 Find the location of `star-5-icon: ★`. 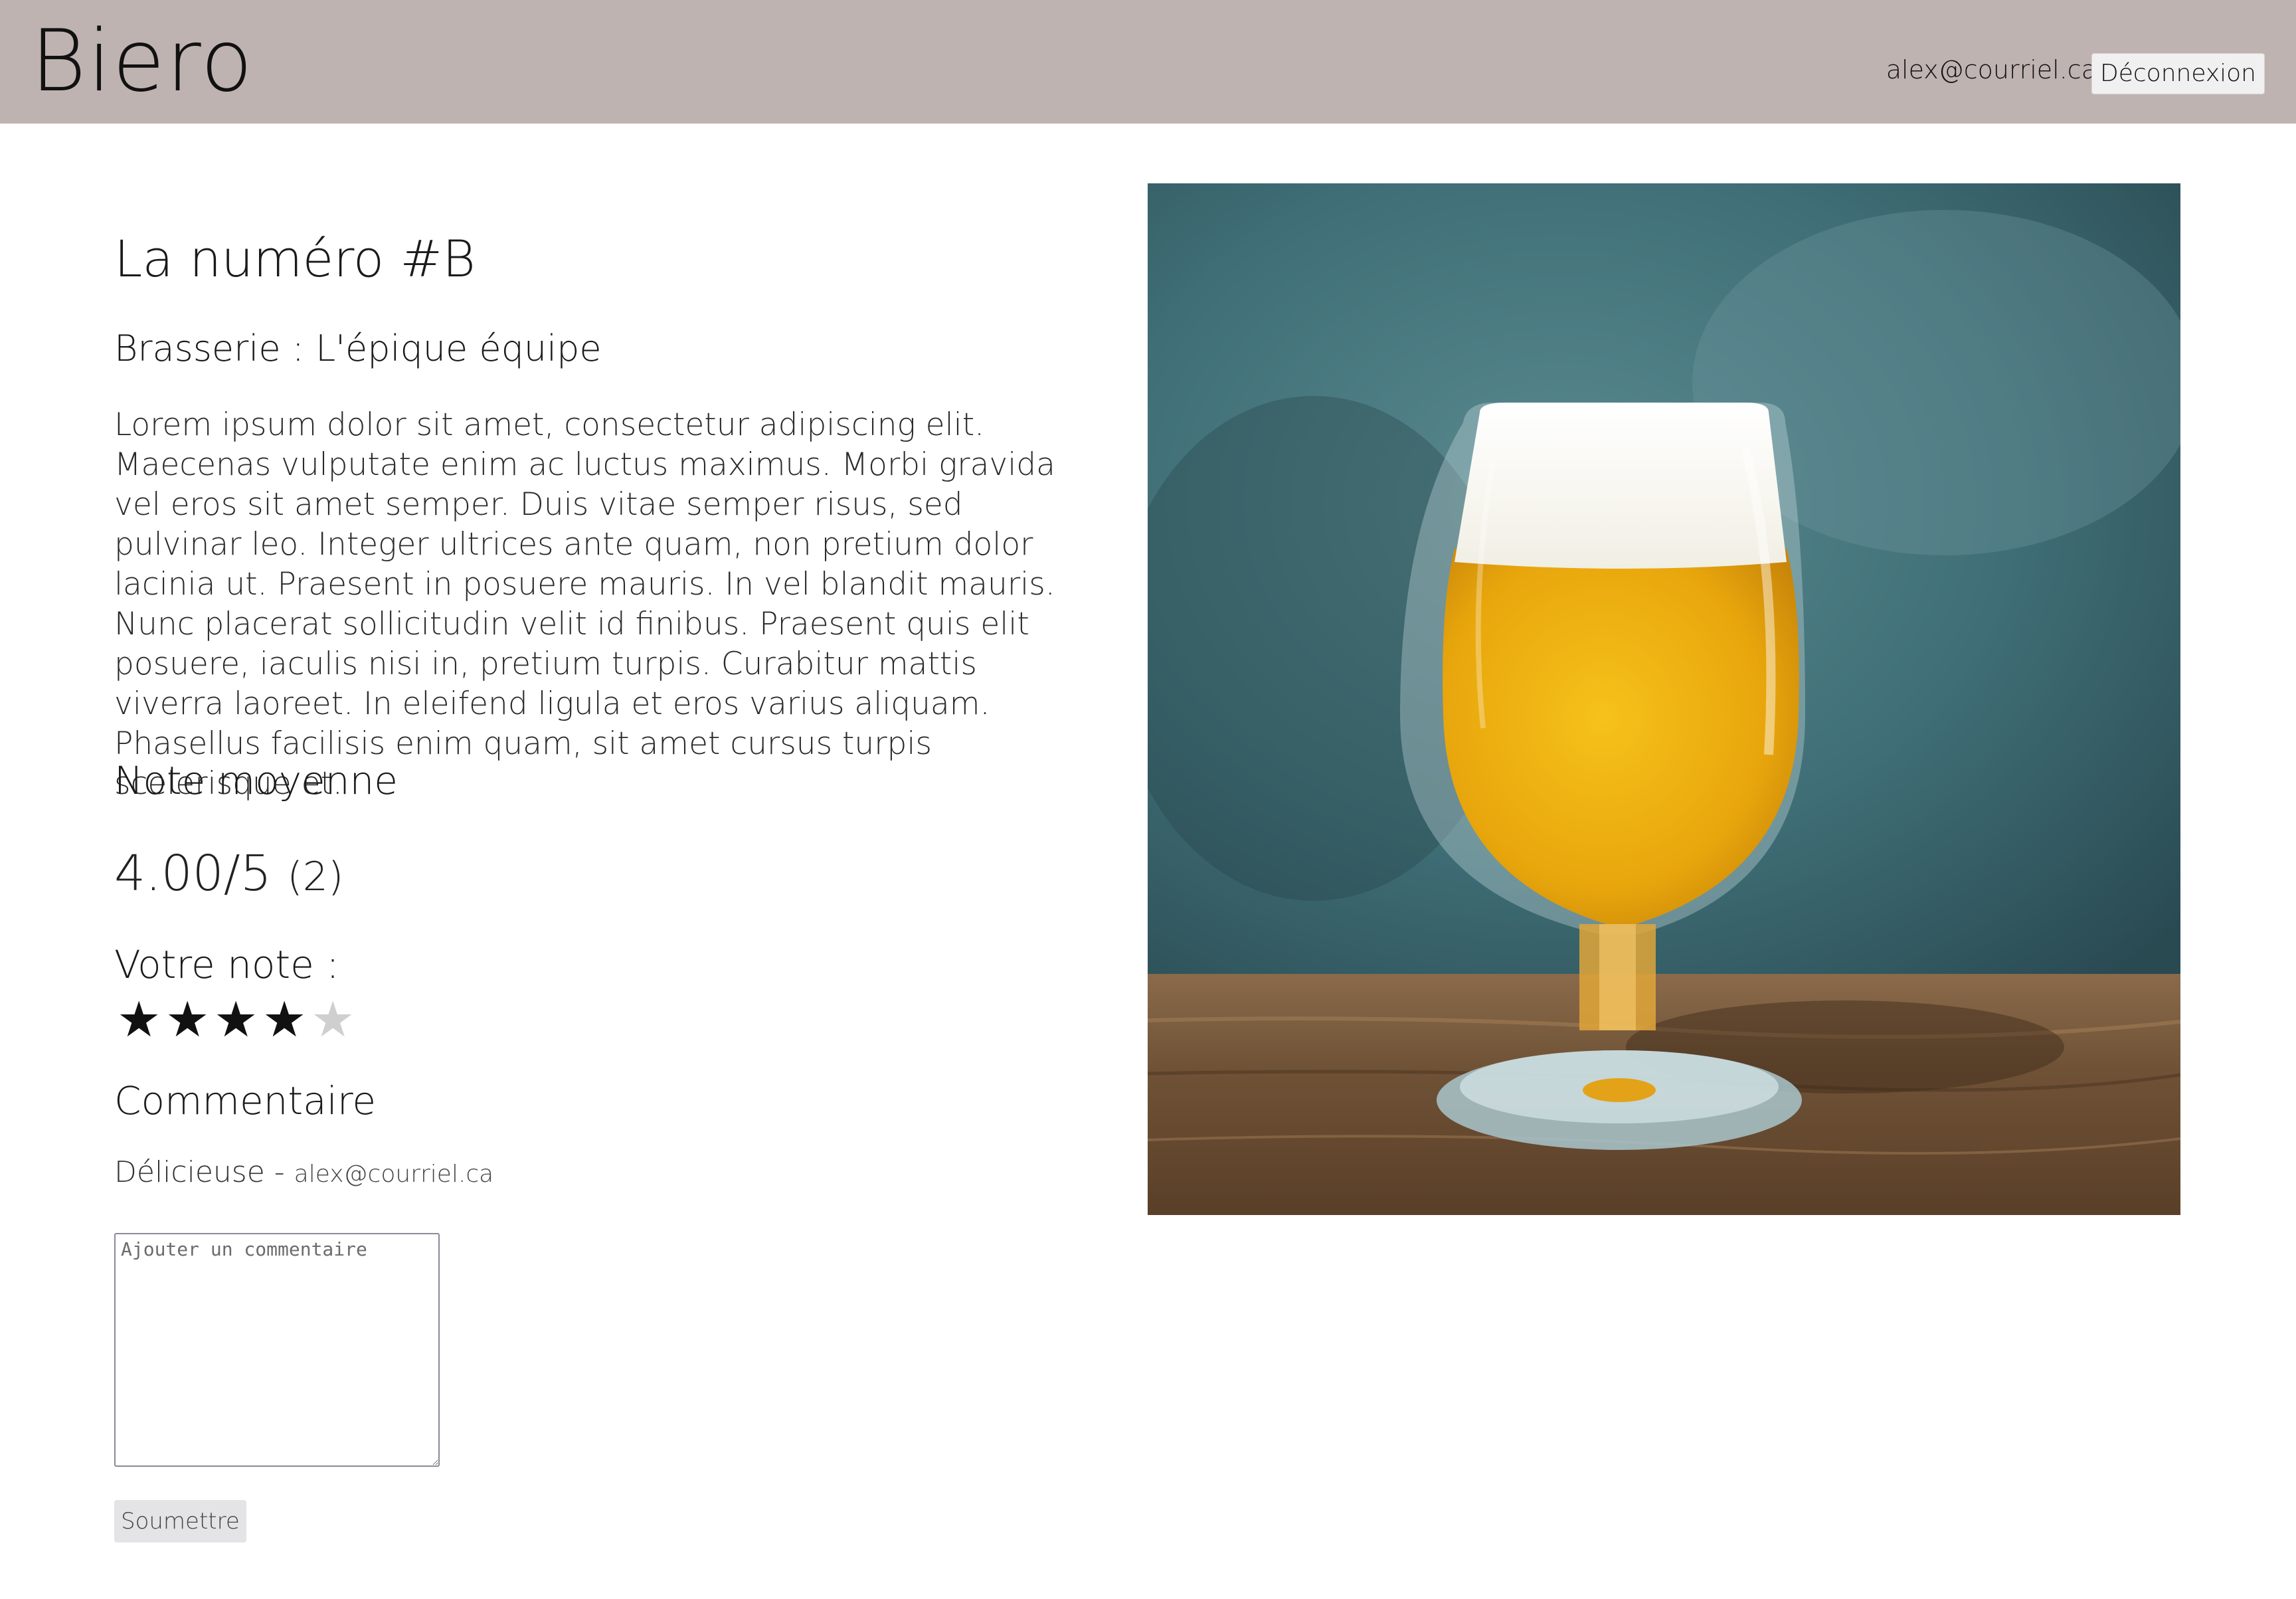

star-5-icon: ★ is located at coordinates (335, 1020).